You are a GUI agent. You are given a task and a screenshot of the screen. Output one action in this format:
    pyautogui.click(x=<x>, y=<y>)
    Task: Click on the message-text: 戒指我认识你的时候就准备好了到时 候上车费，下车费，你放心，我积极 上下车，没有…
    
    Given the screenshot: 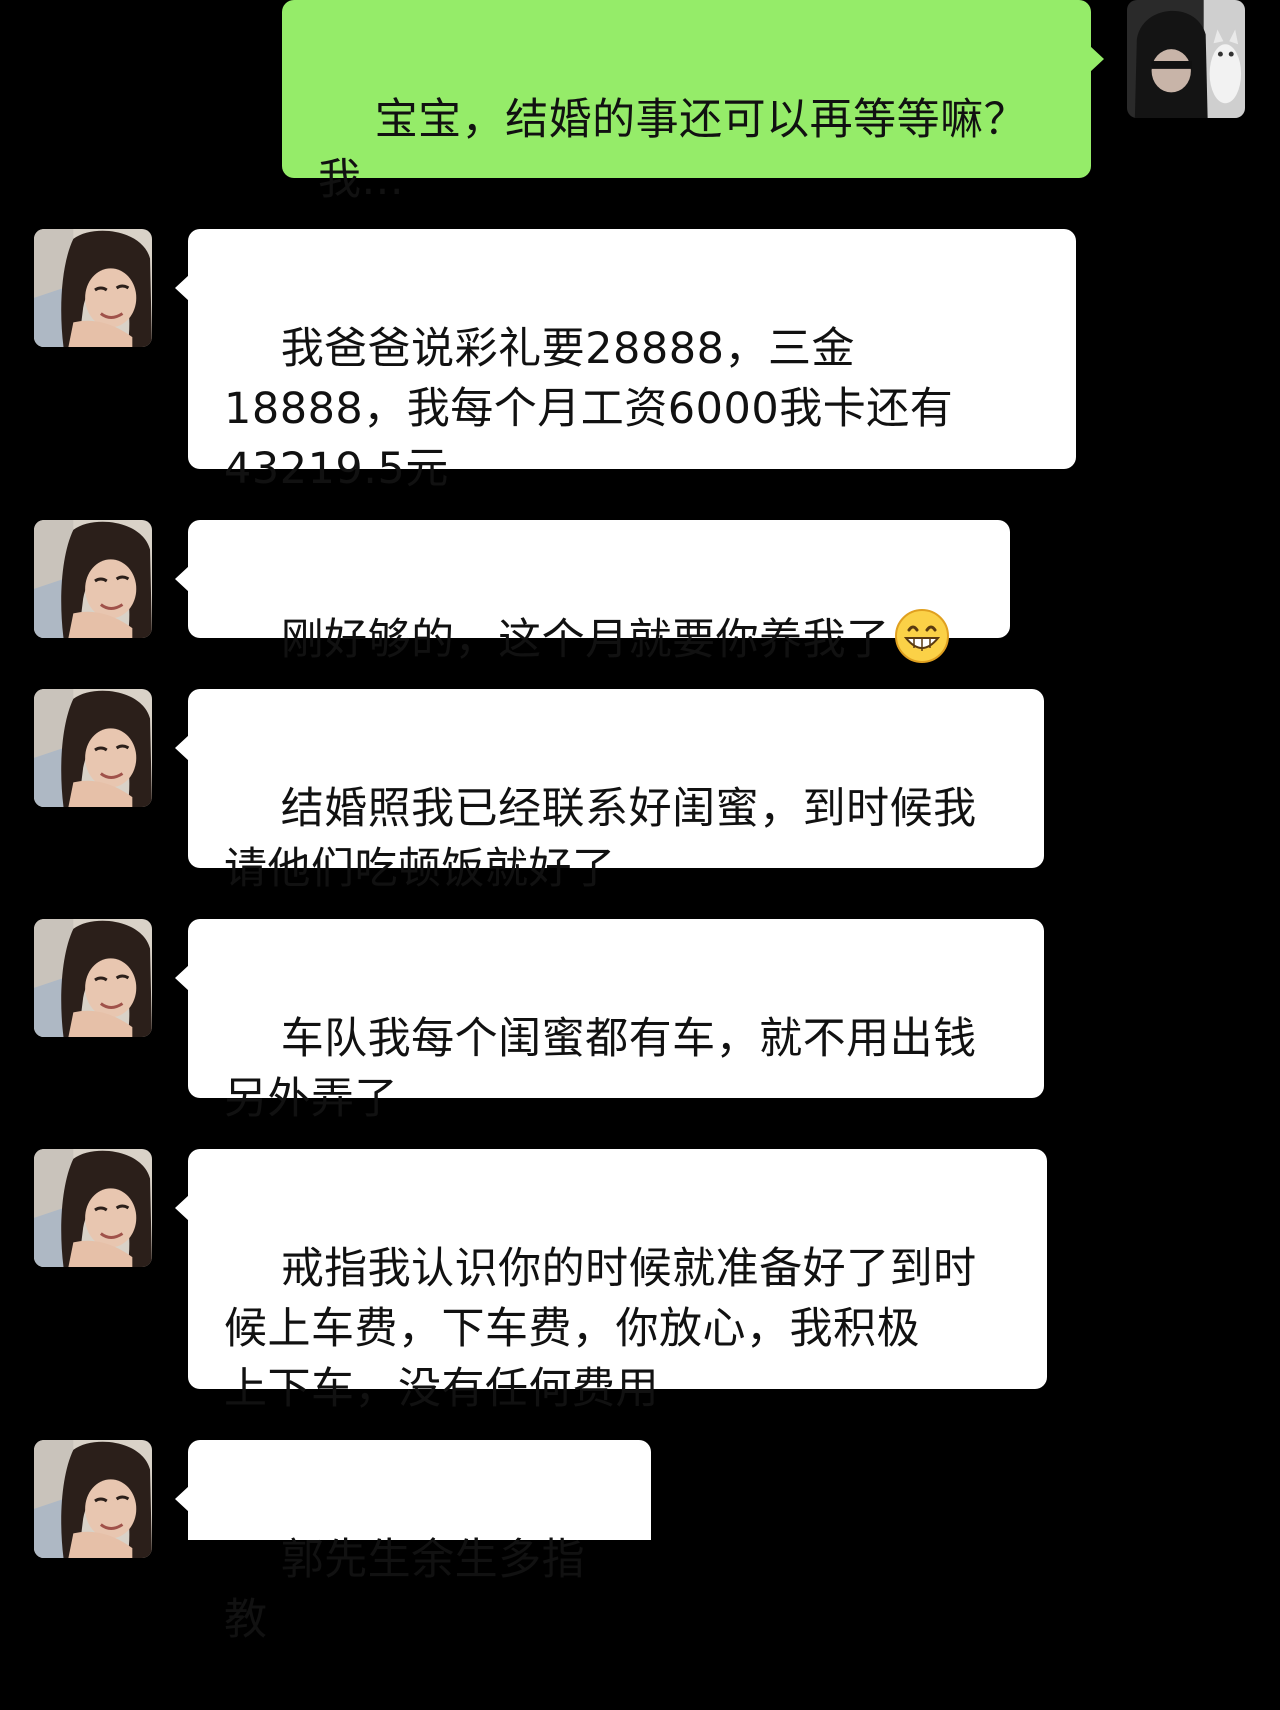 What is the action you would take?
    pyautogui.click(x=600, y=1329)
    